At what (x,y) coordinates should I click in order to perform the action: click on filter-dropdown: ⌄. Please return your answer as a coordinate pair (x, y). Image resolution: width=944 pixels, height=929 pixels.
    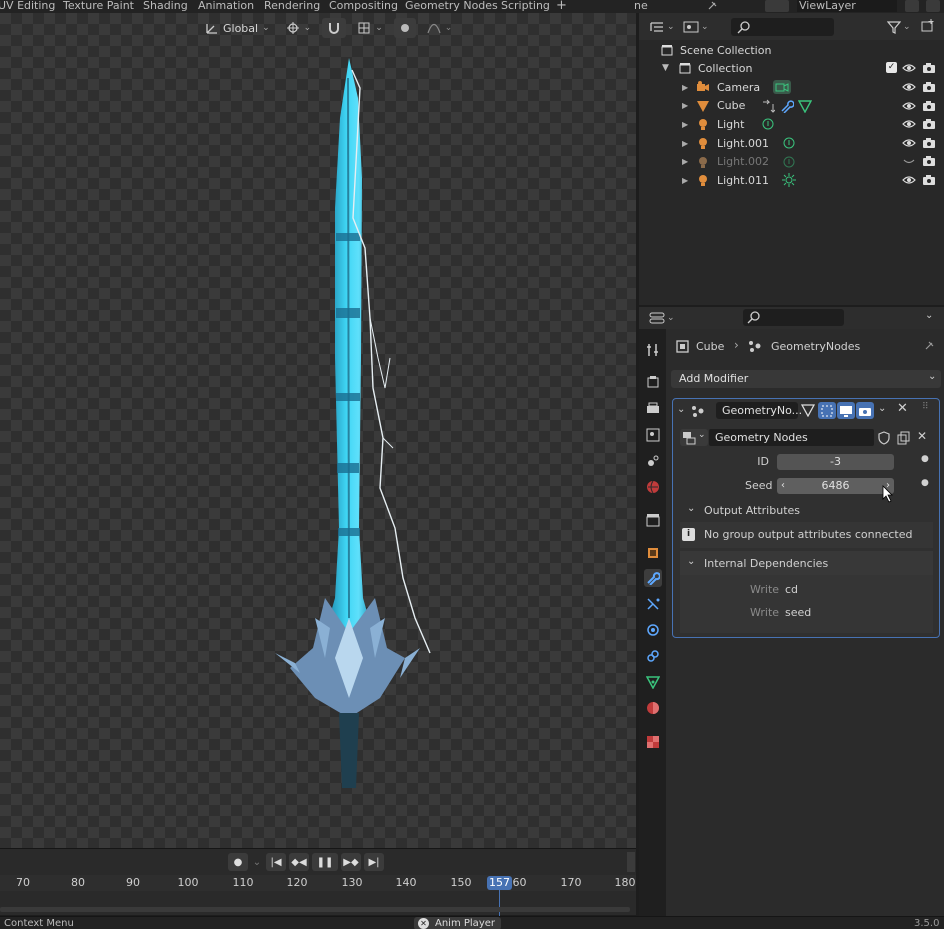
    Looking at the image, I should click on (901, 27).